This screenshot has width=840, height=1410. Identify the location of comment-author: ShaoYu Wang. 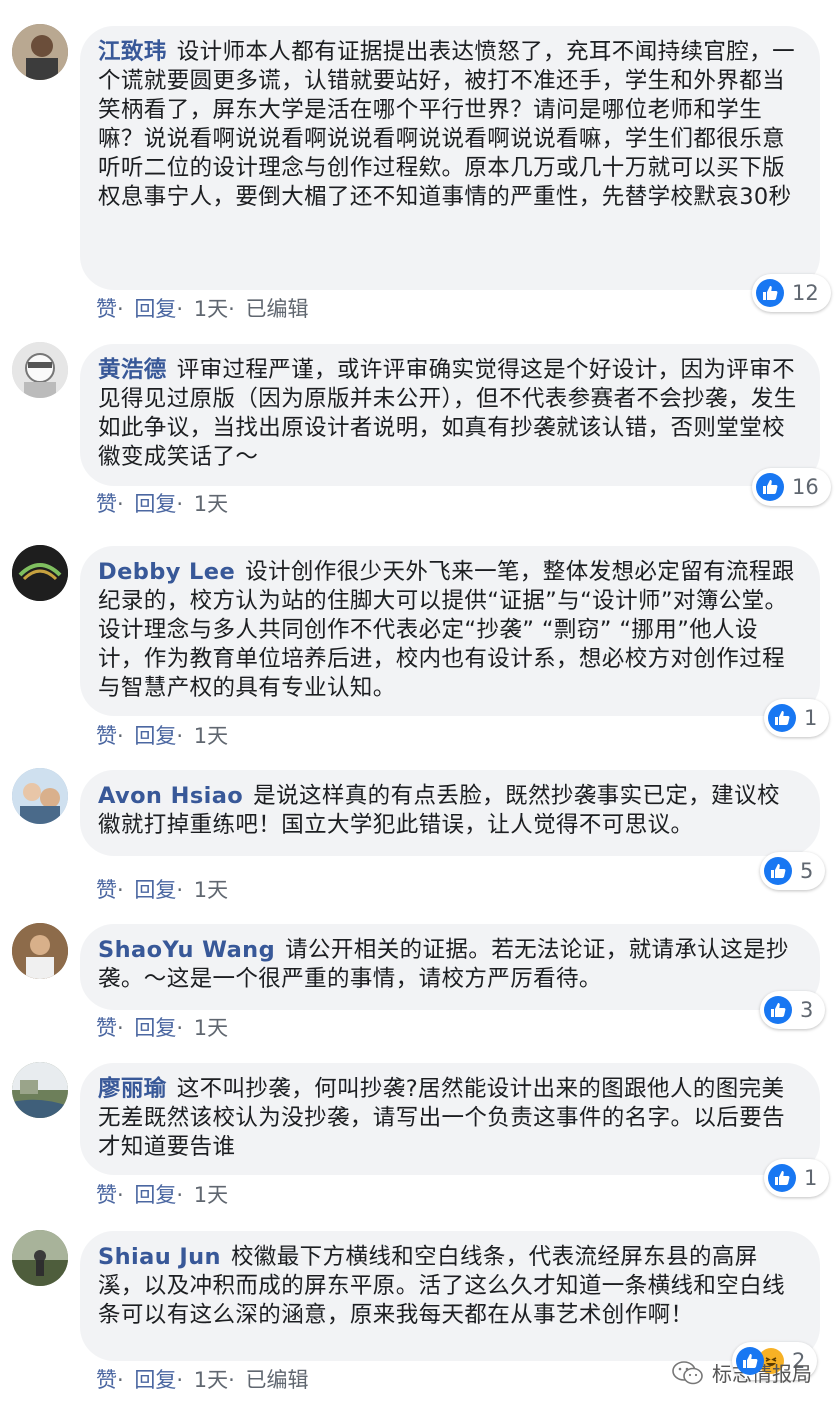
(186, 950).